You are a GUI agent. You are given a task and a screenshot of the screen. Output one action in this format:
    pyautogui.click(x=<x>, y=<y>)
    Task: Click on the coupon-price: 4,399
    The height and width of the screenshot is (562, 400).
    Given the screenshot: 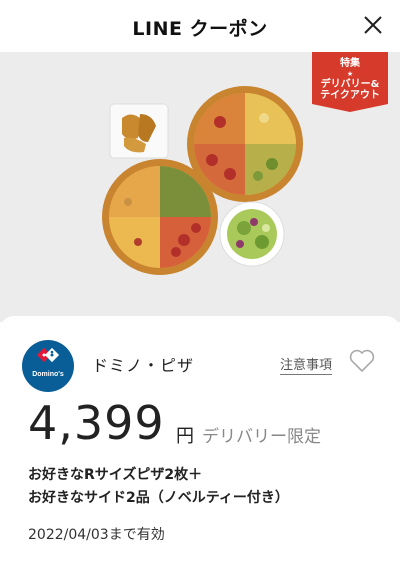 What is the action you would take?
    pyautogui.click(x=96, y=423)
    